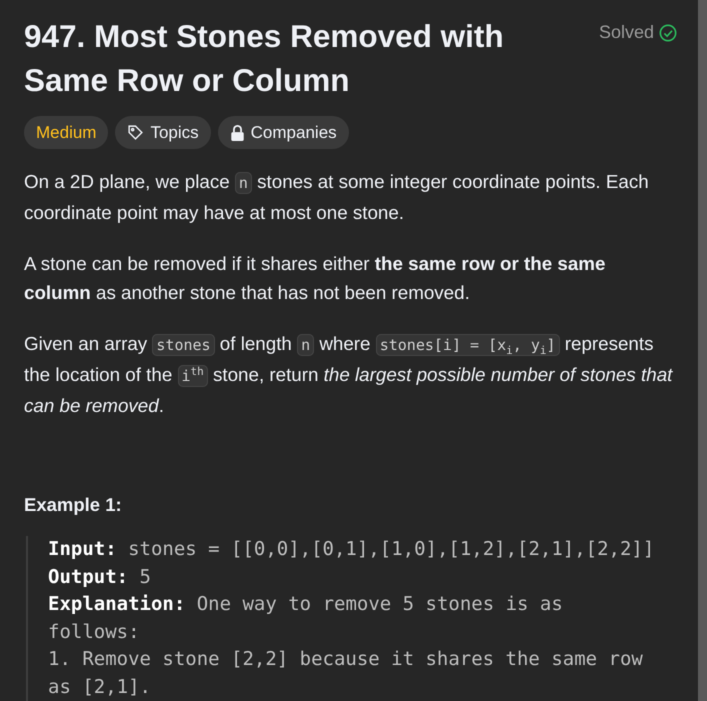  What do you see at coordinates (315, 278) in the screenshot?
I see `description-paragraph: A stone can be removed if it shares either the same row or the same column as another stone that has not been removed.` at bounding box center [315, 278].